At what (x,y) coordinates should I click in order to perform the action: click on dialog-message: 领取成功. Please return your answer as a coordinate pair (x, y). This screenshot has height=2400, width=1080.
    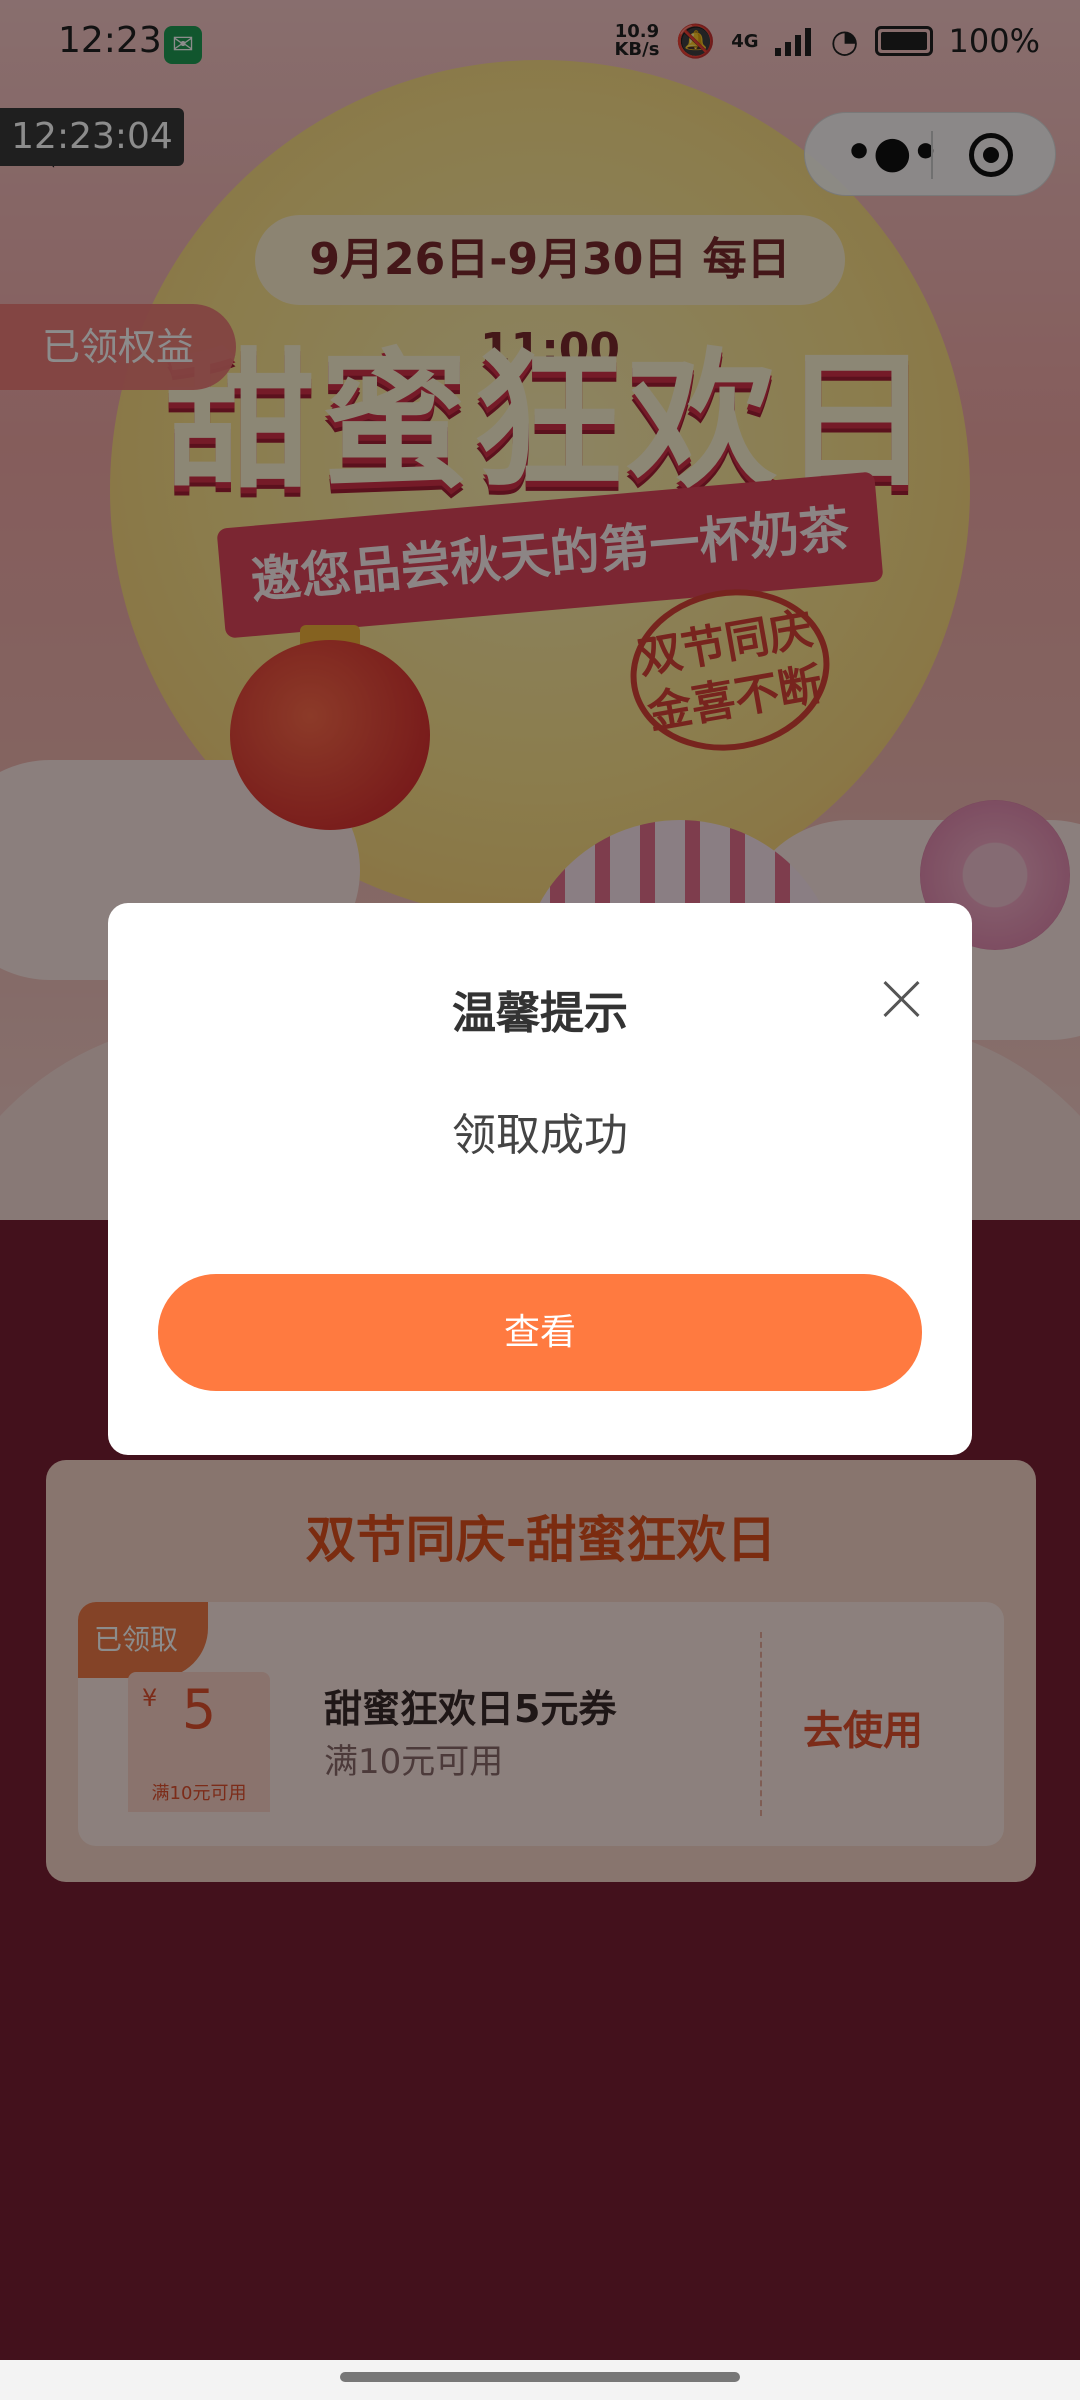
    Looking at the image, I should click on (540, 1135).